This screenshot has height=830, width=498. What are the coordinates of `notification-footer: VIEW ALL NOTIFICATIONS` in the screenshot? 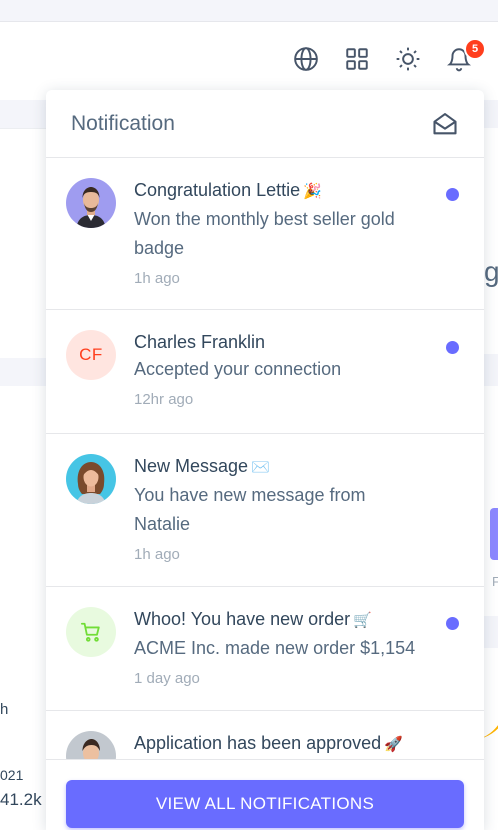 It's located at (265, 794).